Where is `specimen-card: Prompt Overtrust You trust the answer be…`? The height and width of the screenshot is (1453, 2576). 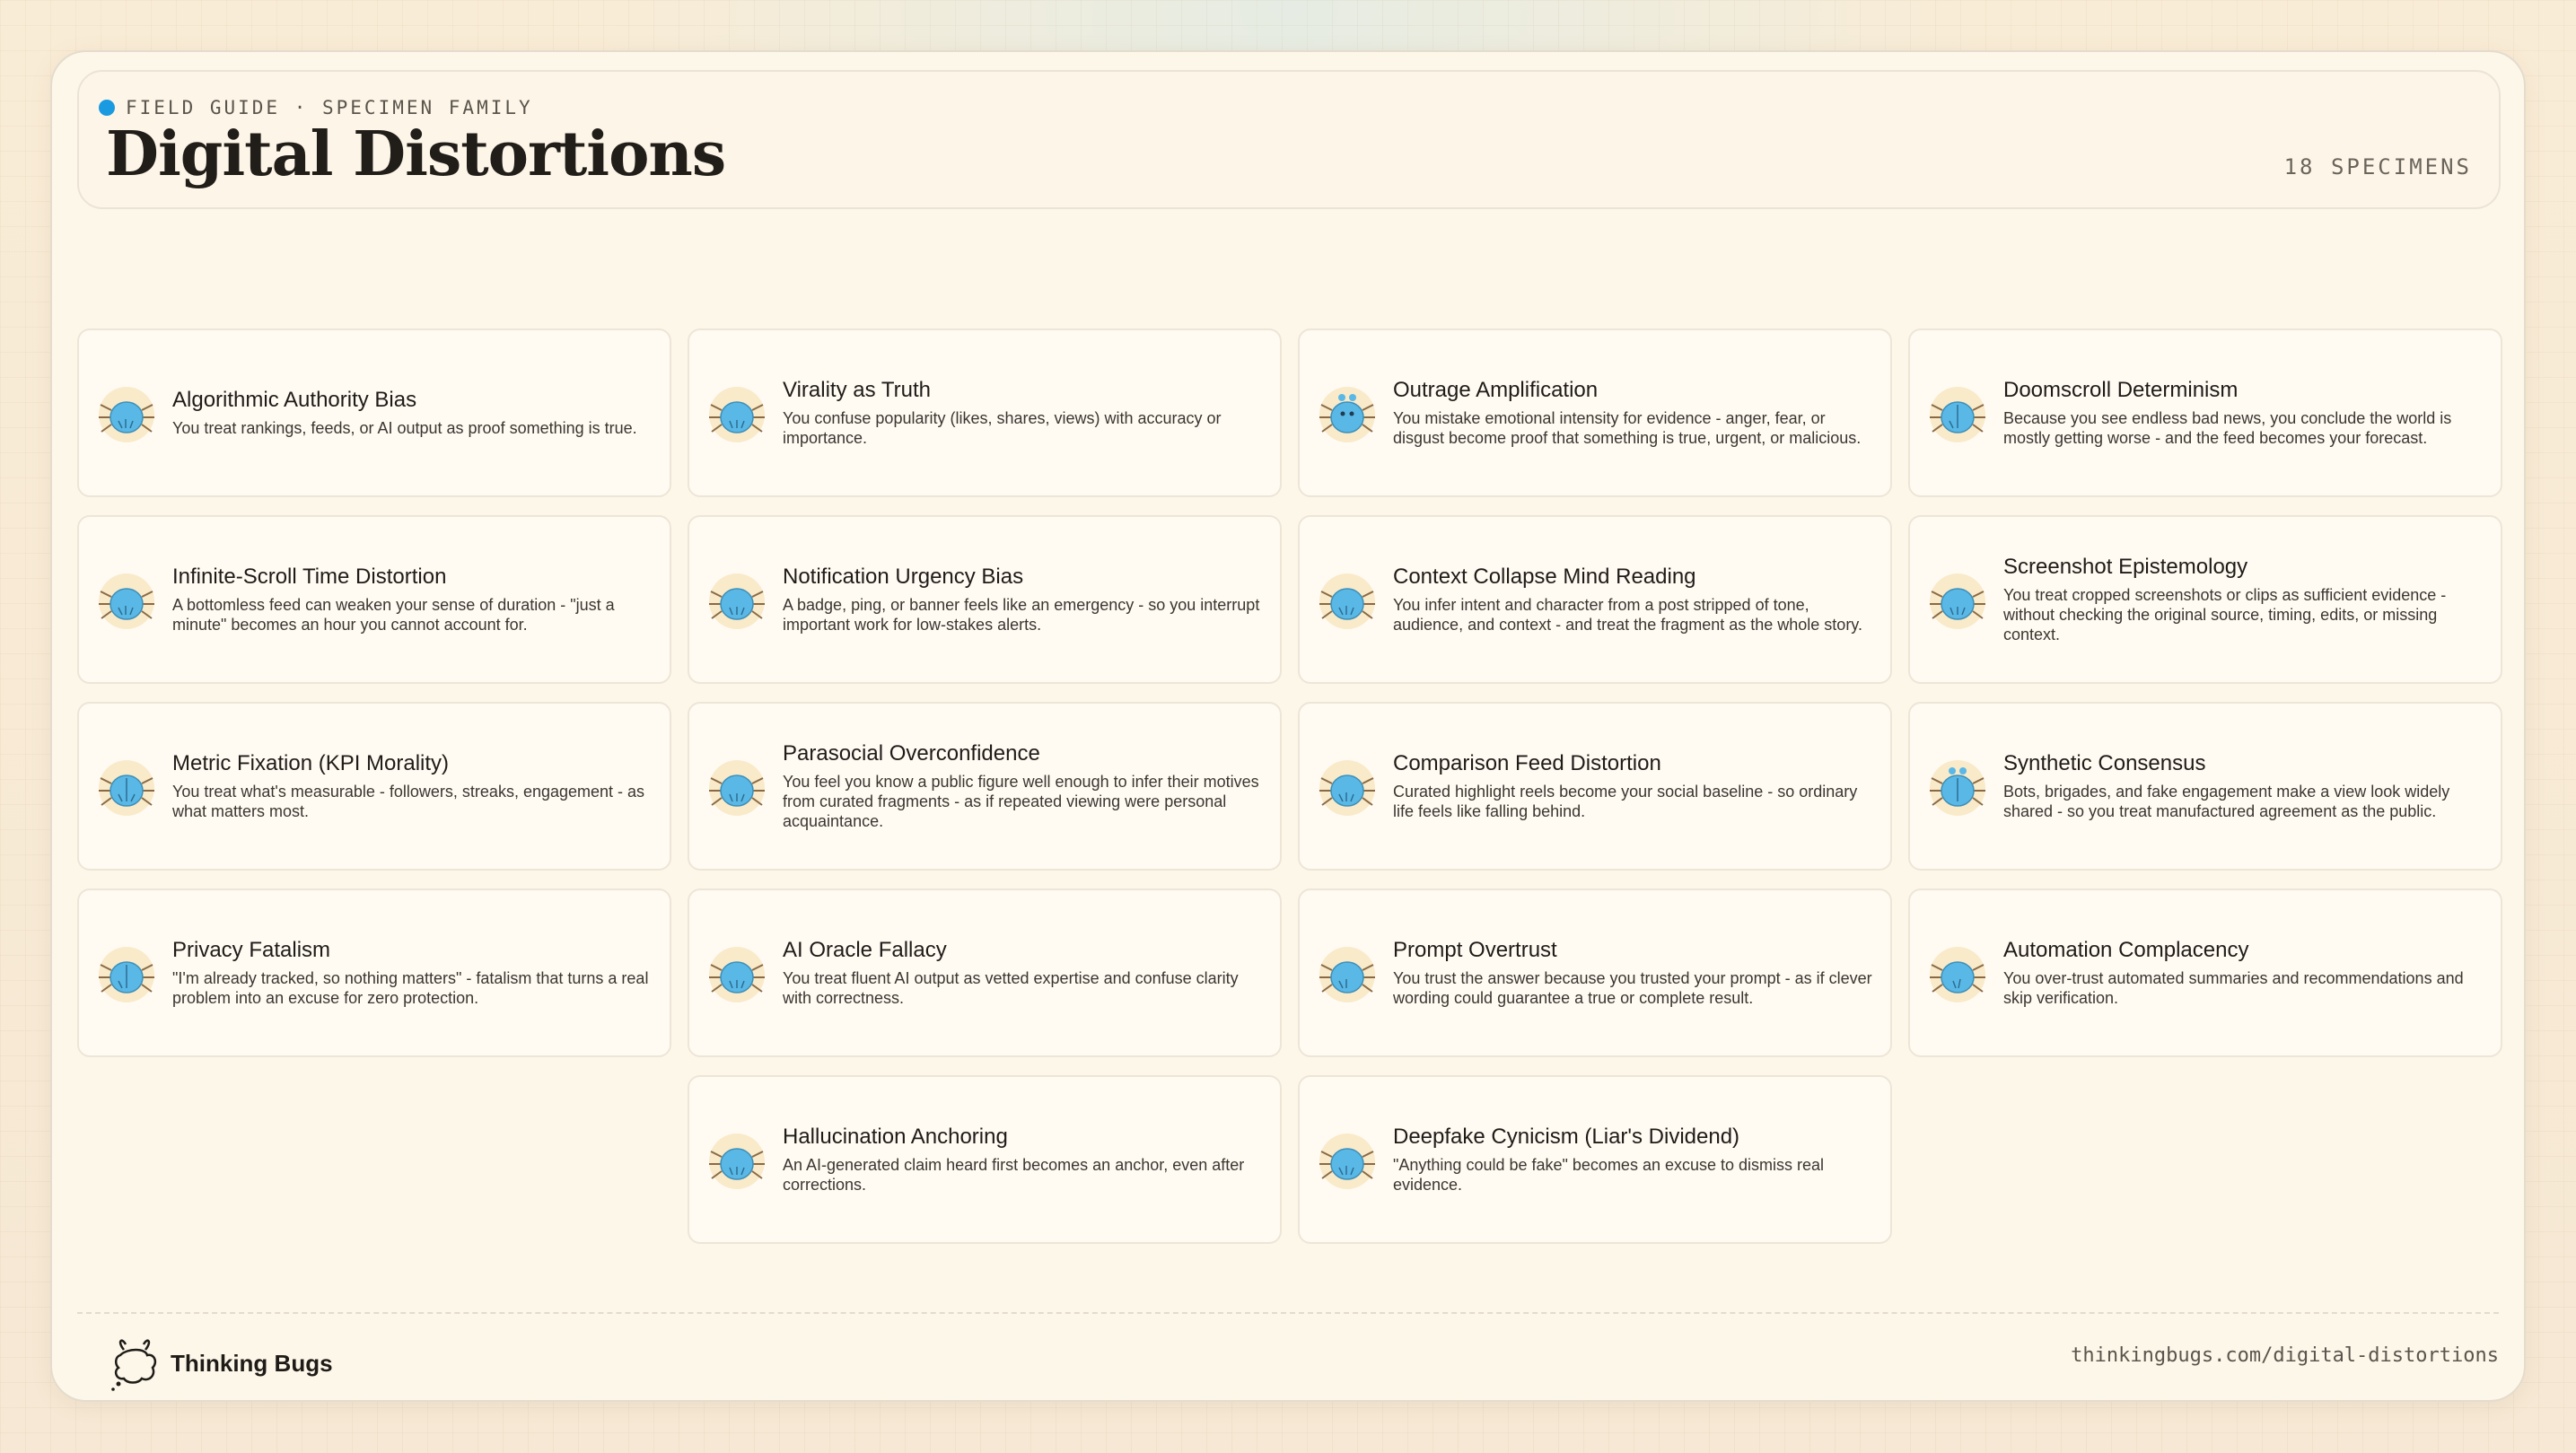
specimen-card: Prompt Overtrust You trust the answer be… is located at coordinates (1595, 972).